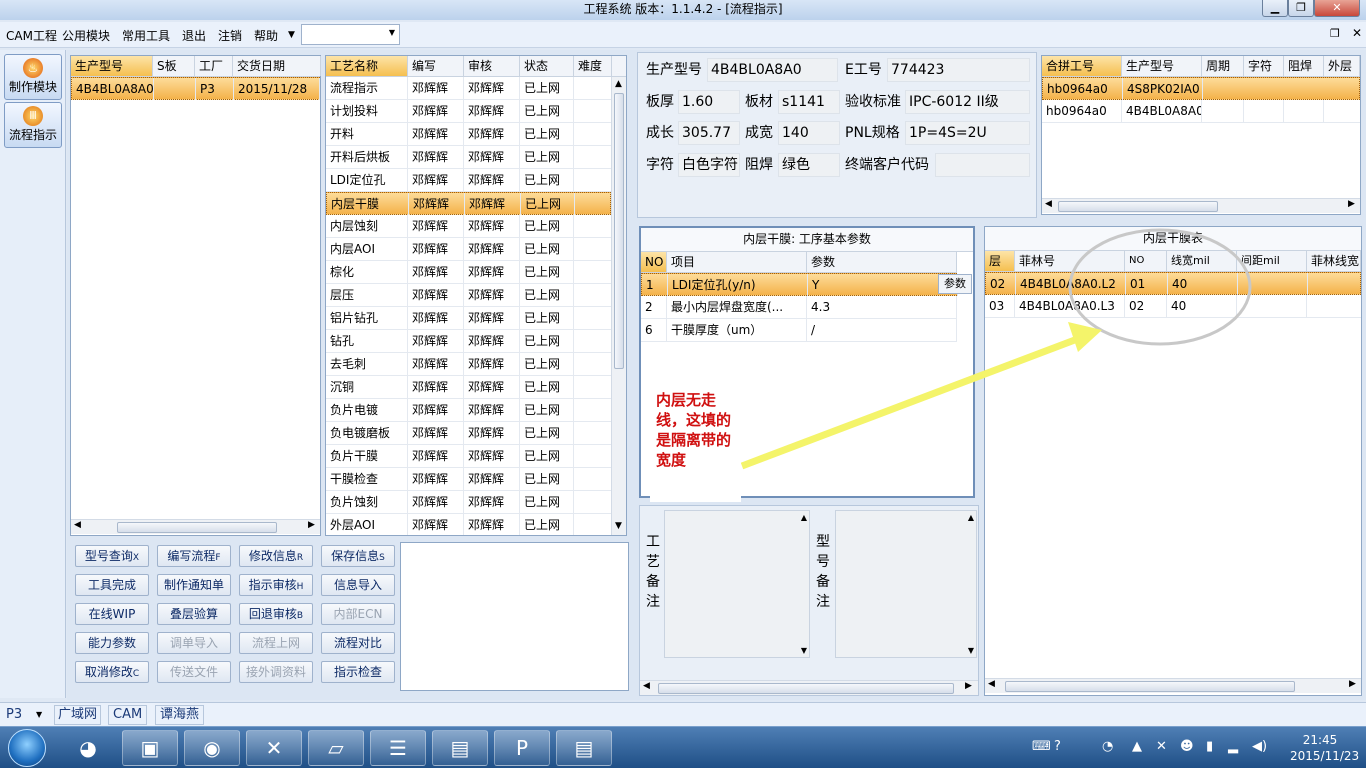 The height and width of the screenshot is (768, 1366). Describe the element at coordinates (150, 748) in the screenshot. I see `save-app-icon: ▣` at that location.